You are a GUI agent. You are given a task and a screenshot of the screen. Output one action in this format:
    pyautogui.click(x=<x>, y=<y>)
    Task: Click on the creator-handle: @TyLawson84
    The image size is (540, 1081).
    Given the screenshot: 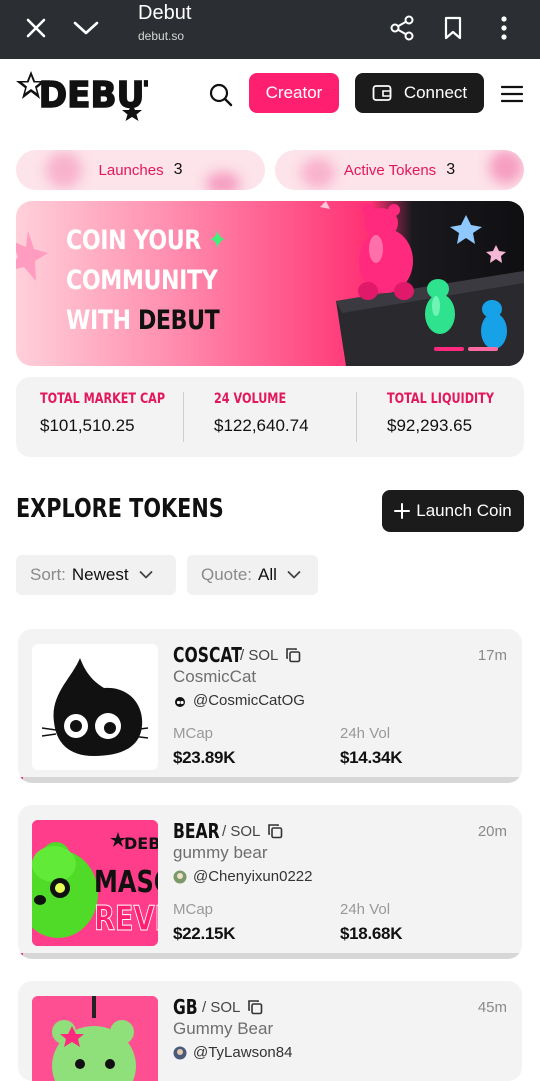 What is the action you would take?
    pyautogui.click(x=232, y=1052)
    